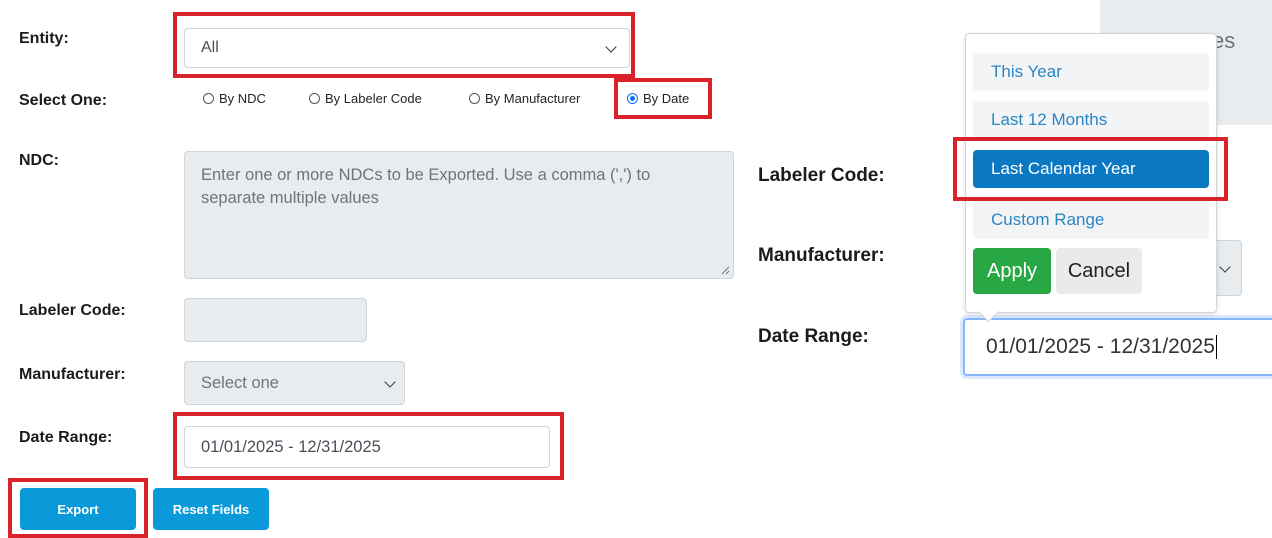 The height and width of the screenshot is (538, 1272). What do you see at coordinates (821, 175) in the screenshot?
I see `labeler-code-label-zoom: Labeler Code:` at bounding box center [821, 175].